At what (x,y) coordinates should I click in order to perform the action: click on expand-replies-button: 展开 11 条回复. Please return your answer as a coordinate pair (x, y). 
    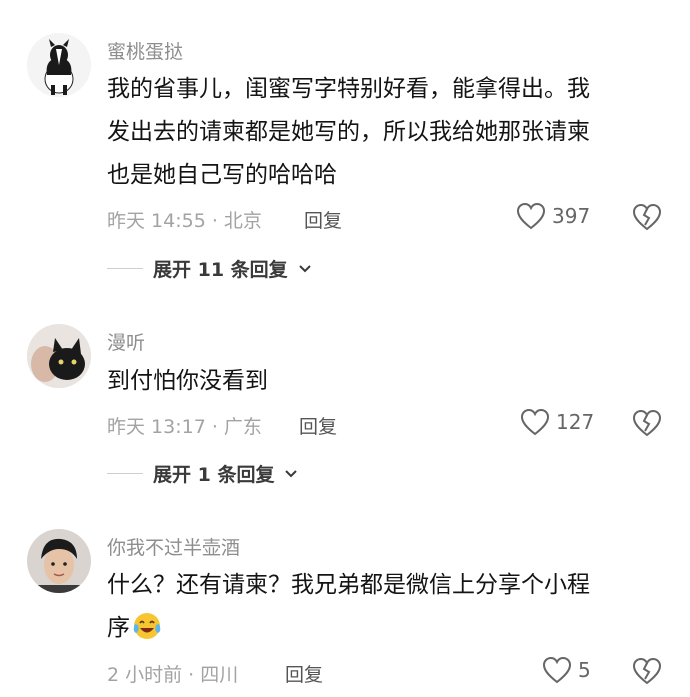
    Looking at the image, I should click on (209, 268).